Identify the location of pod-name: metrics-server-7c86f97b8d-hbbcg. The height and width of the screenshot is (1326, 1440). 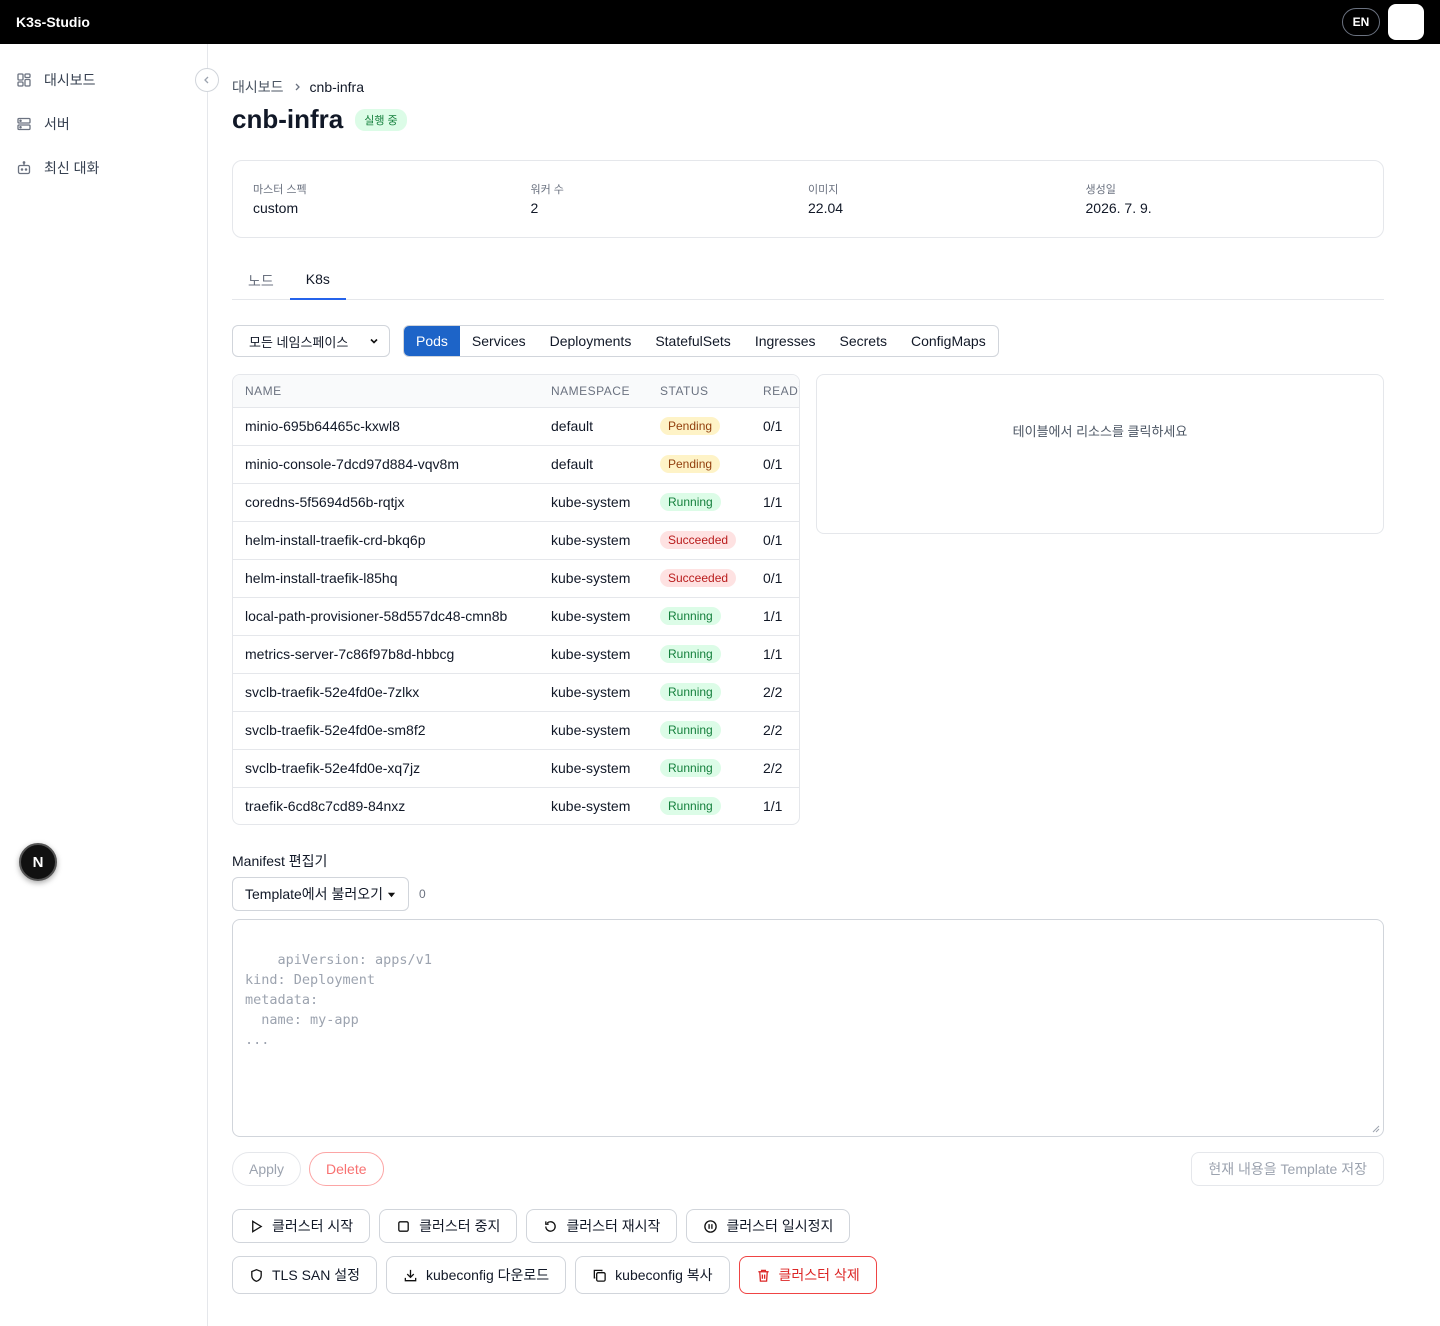
(386, 653).